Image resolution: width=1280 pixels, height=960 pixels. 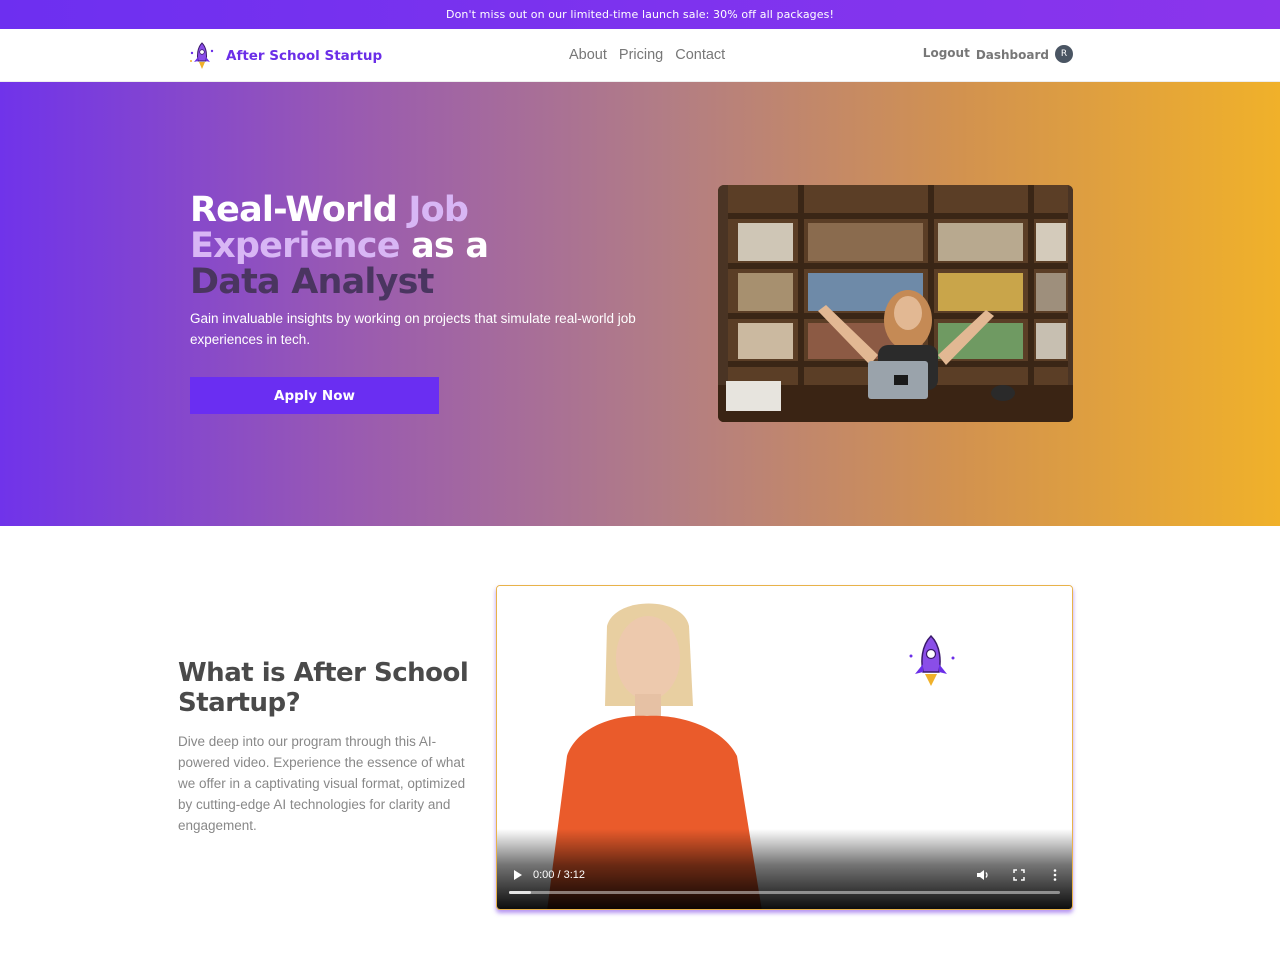 What do you see at coordinates (588, 55) in the screenshot?
I see `nav-link-about: About` at bounding box center [588, 55].